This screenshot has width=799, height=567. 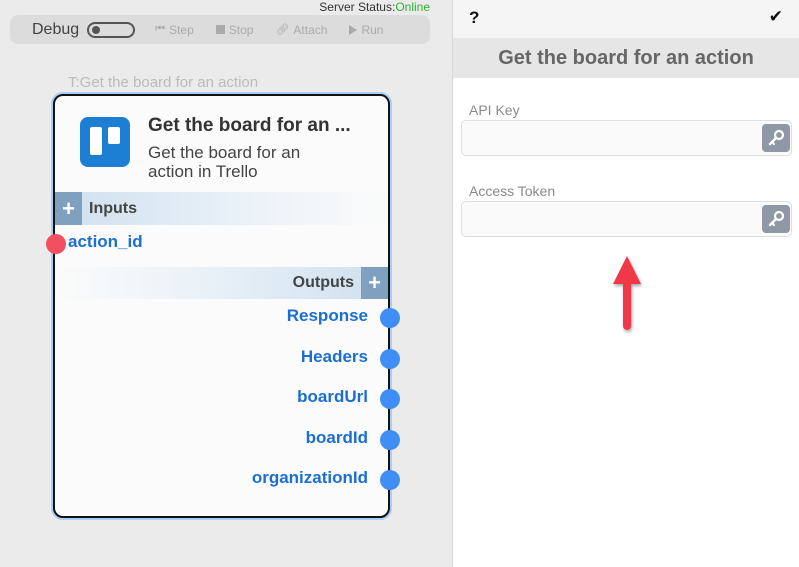 I want to click on input-label-action-id: action_id, so click(x=105, y=241).